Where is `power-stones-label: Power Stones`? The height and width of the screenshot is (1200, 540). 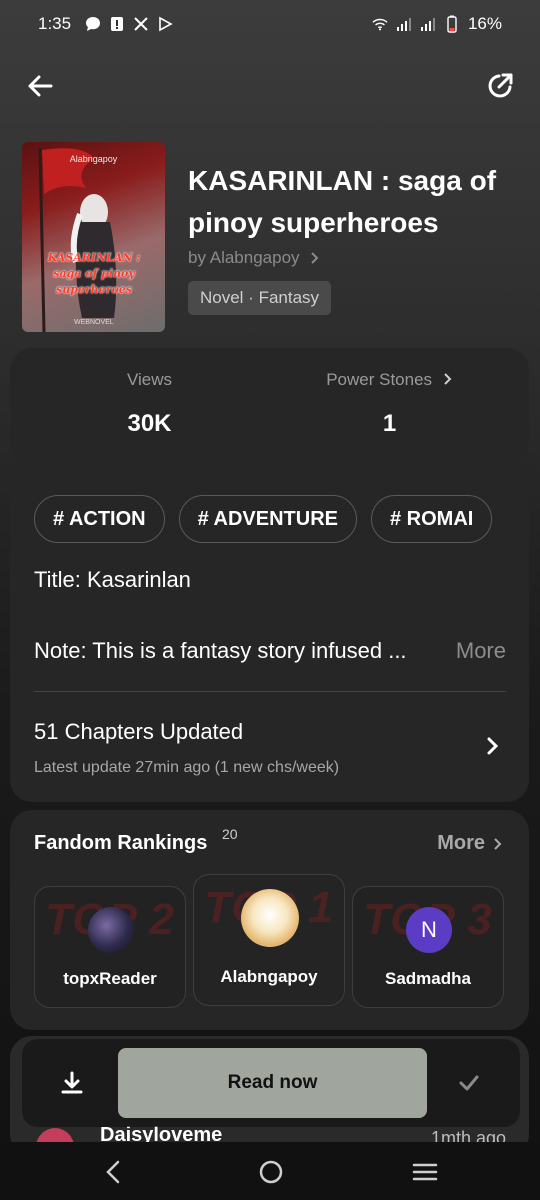
power-stones-label: Power Stones is located at coordinates (389, 380).